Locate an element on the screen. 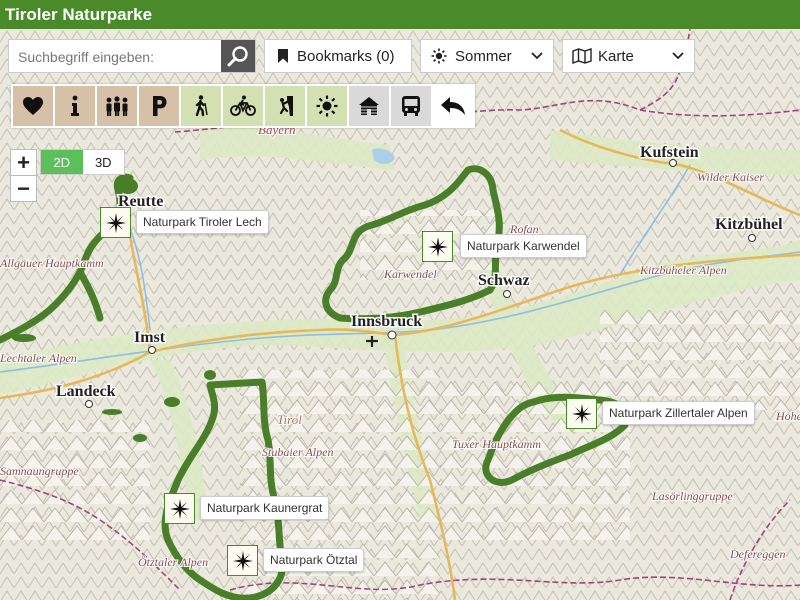  people-icon is located at coordinates (117, 106).